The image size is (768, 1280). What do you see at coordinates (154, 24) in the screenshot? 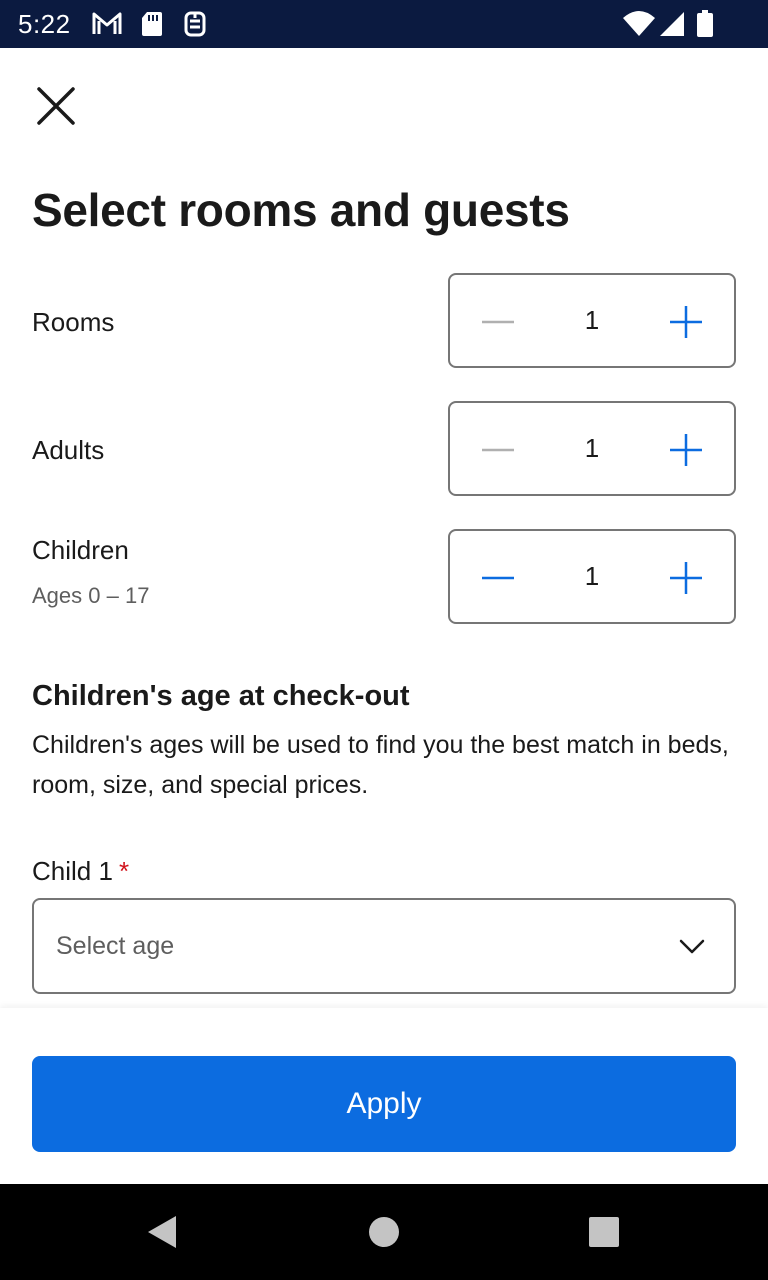
I see `sd-card-icon` at bounding box center [154, 24].